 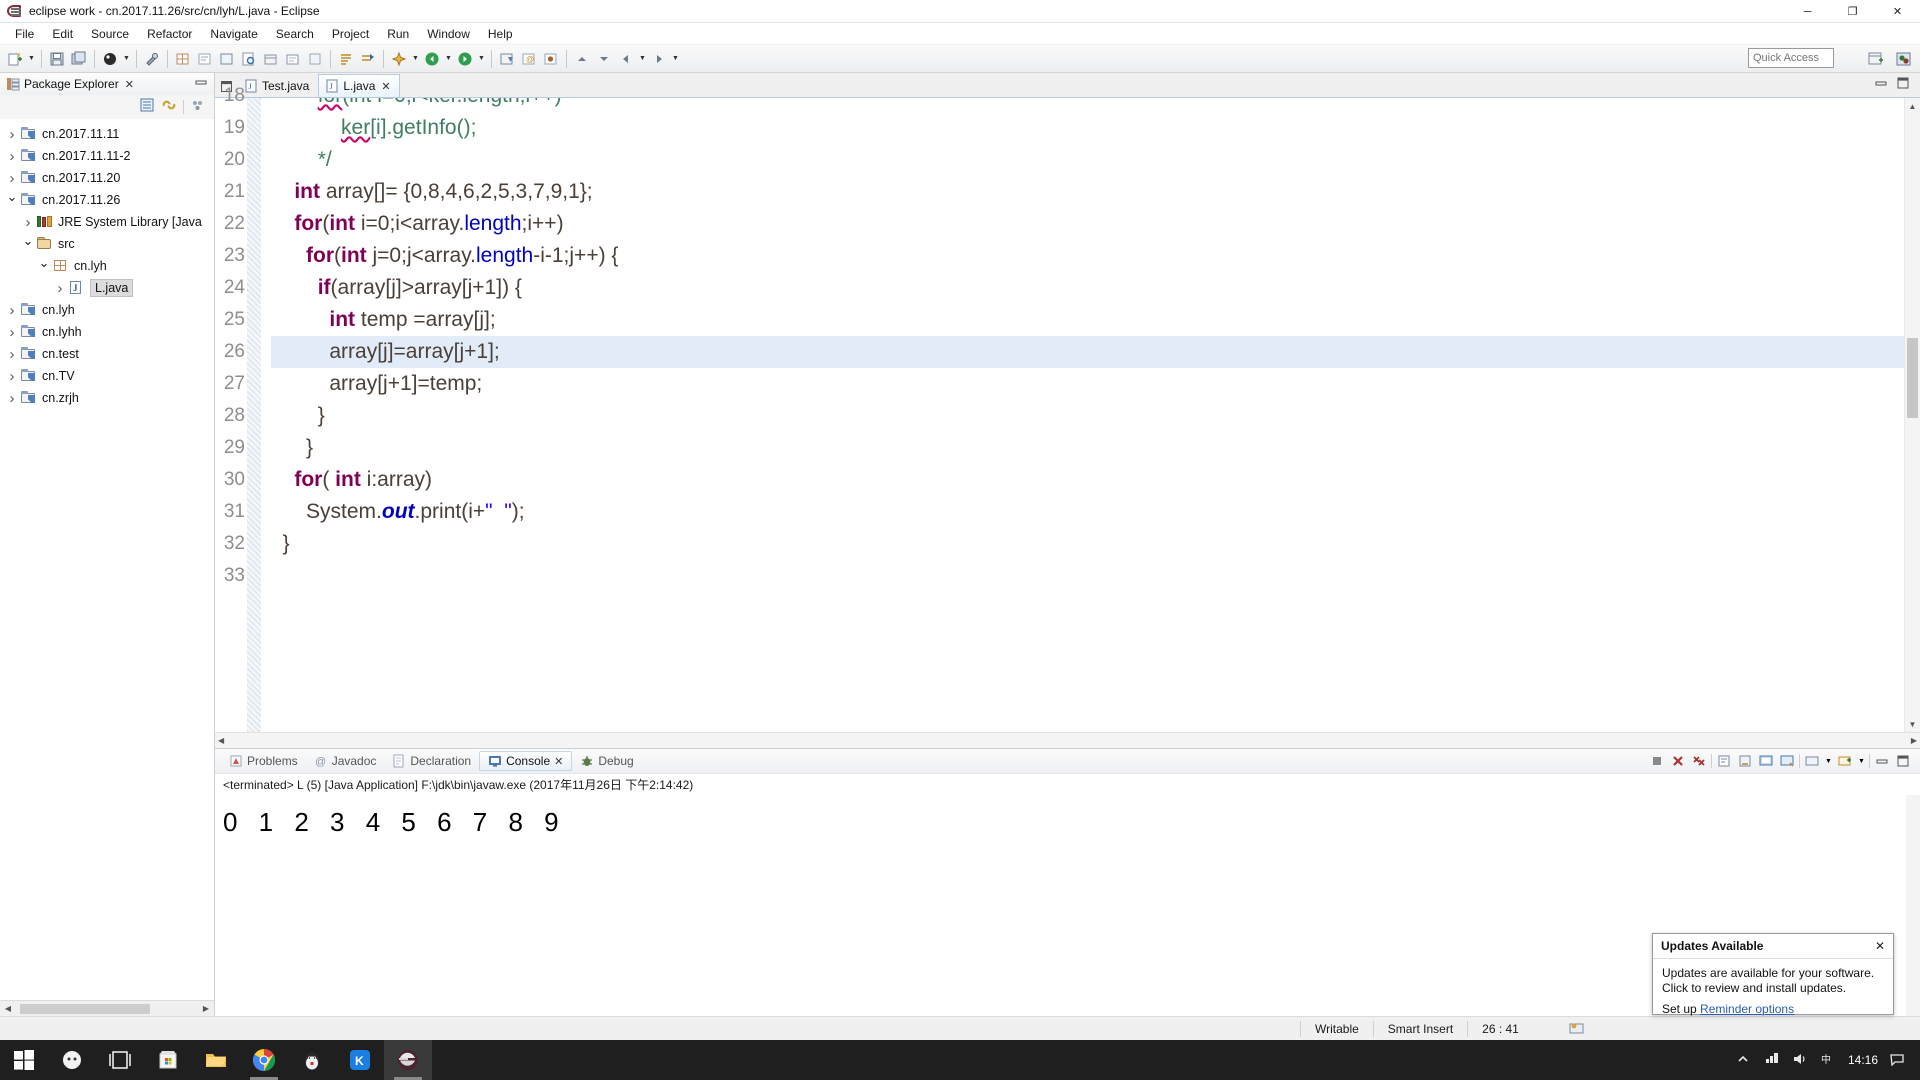 What do you see at coordinates (1876, 58) in the screenshot?
I see `open-perspective-button` at bounding box center [1876, 58].